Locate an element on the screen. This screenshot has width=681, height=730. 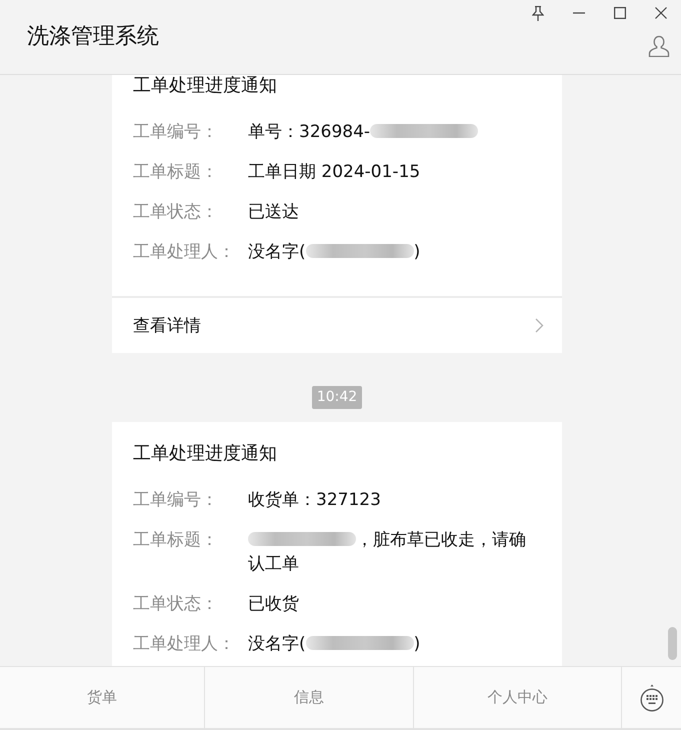
timestamp: 10:42 is located at coordinates (337, 397).